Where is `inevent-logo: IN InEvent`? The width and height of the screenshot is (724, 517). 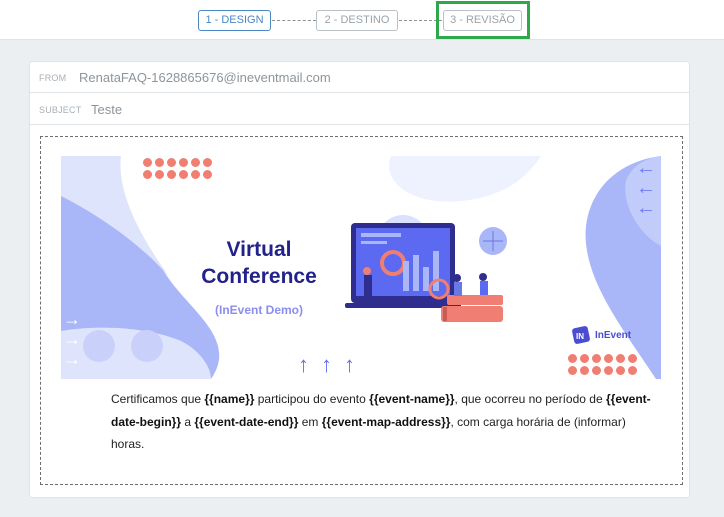 inevent-logo: IN InEvent is located at coordinates (605, 337).